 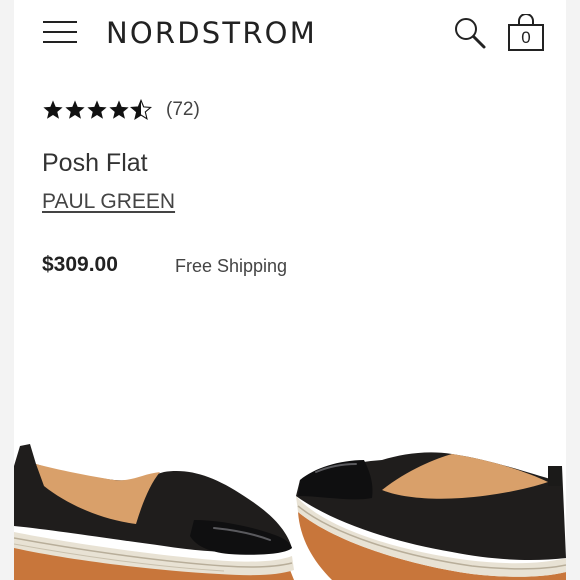 I want to click on right-edge, so click(x=573, y=290).